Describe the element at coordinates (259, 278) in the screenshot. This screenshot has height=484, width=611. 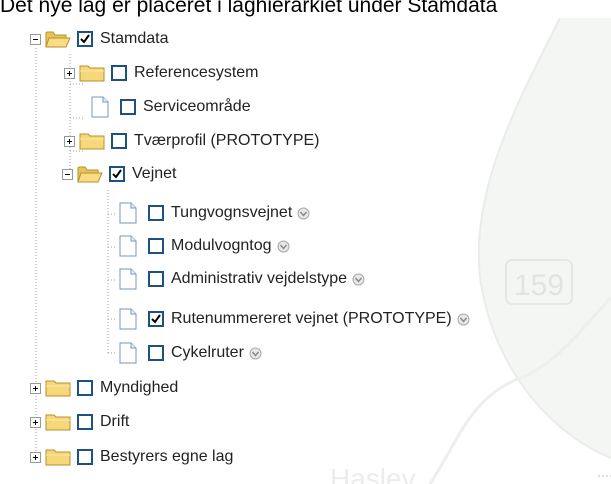
I see `tree-node-label: Administrativ vejdelstype` at that location.